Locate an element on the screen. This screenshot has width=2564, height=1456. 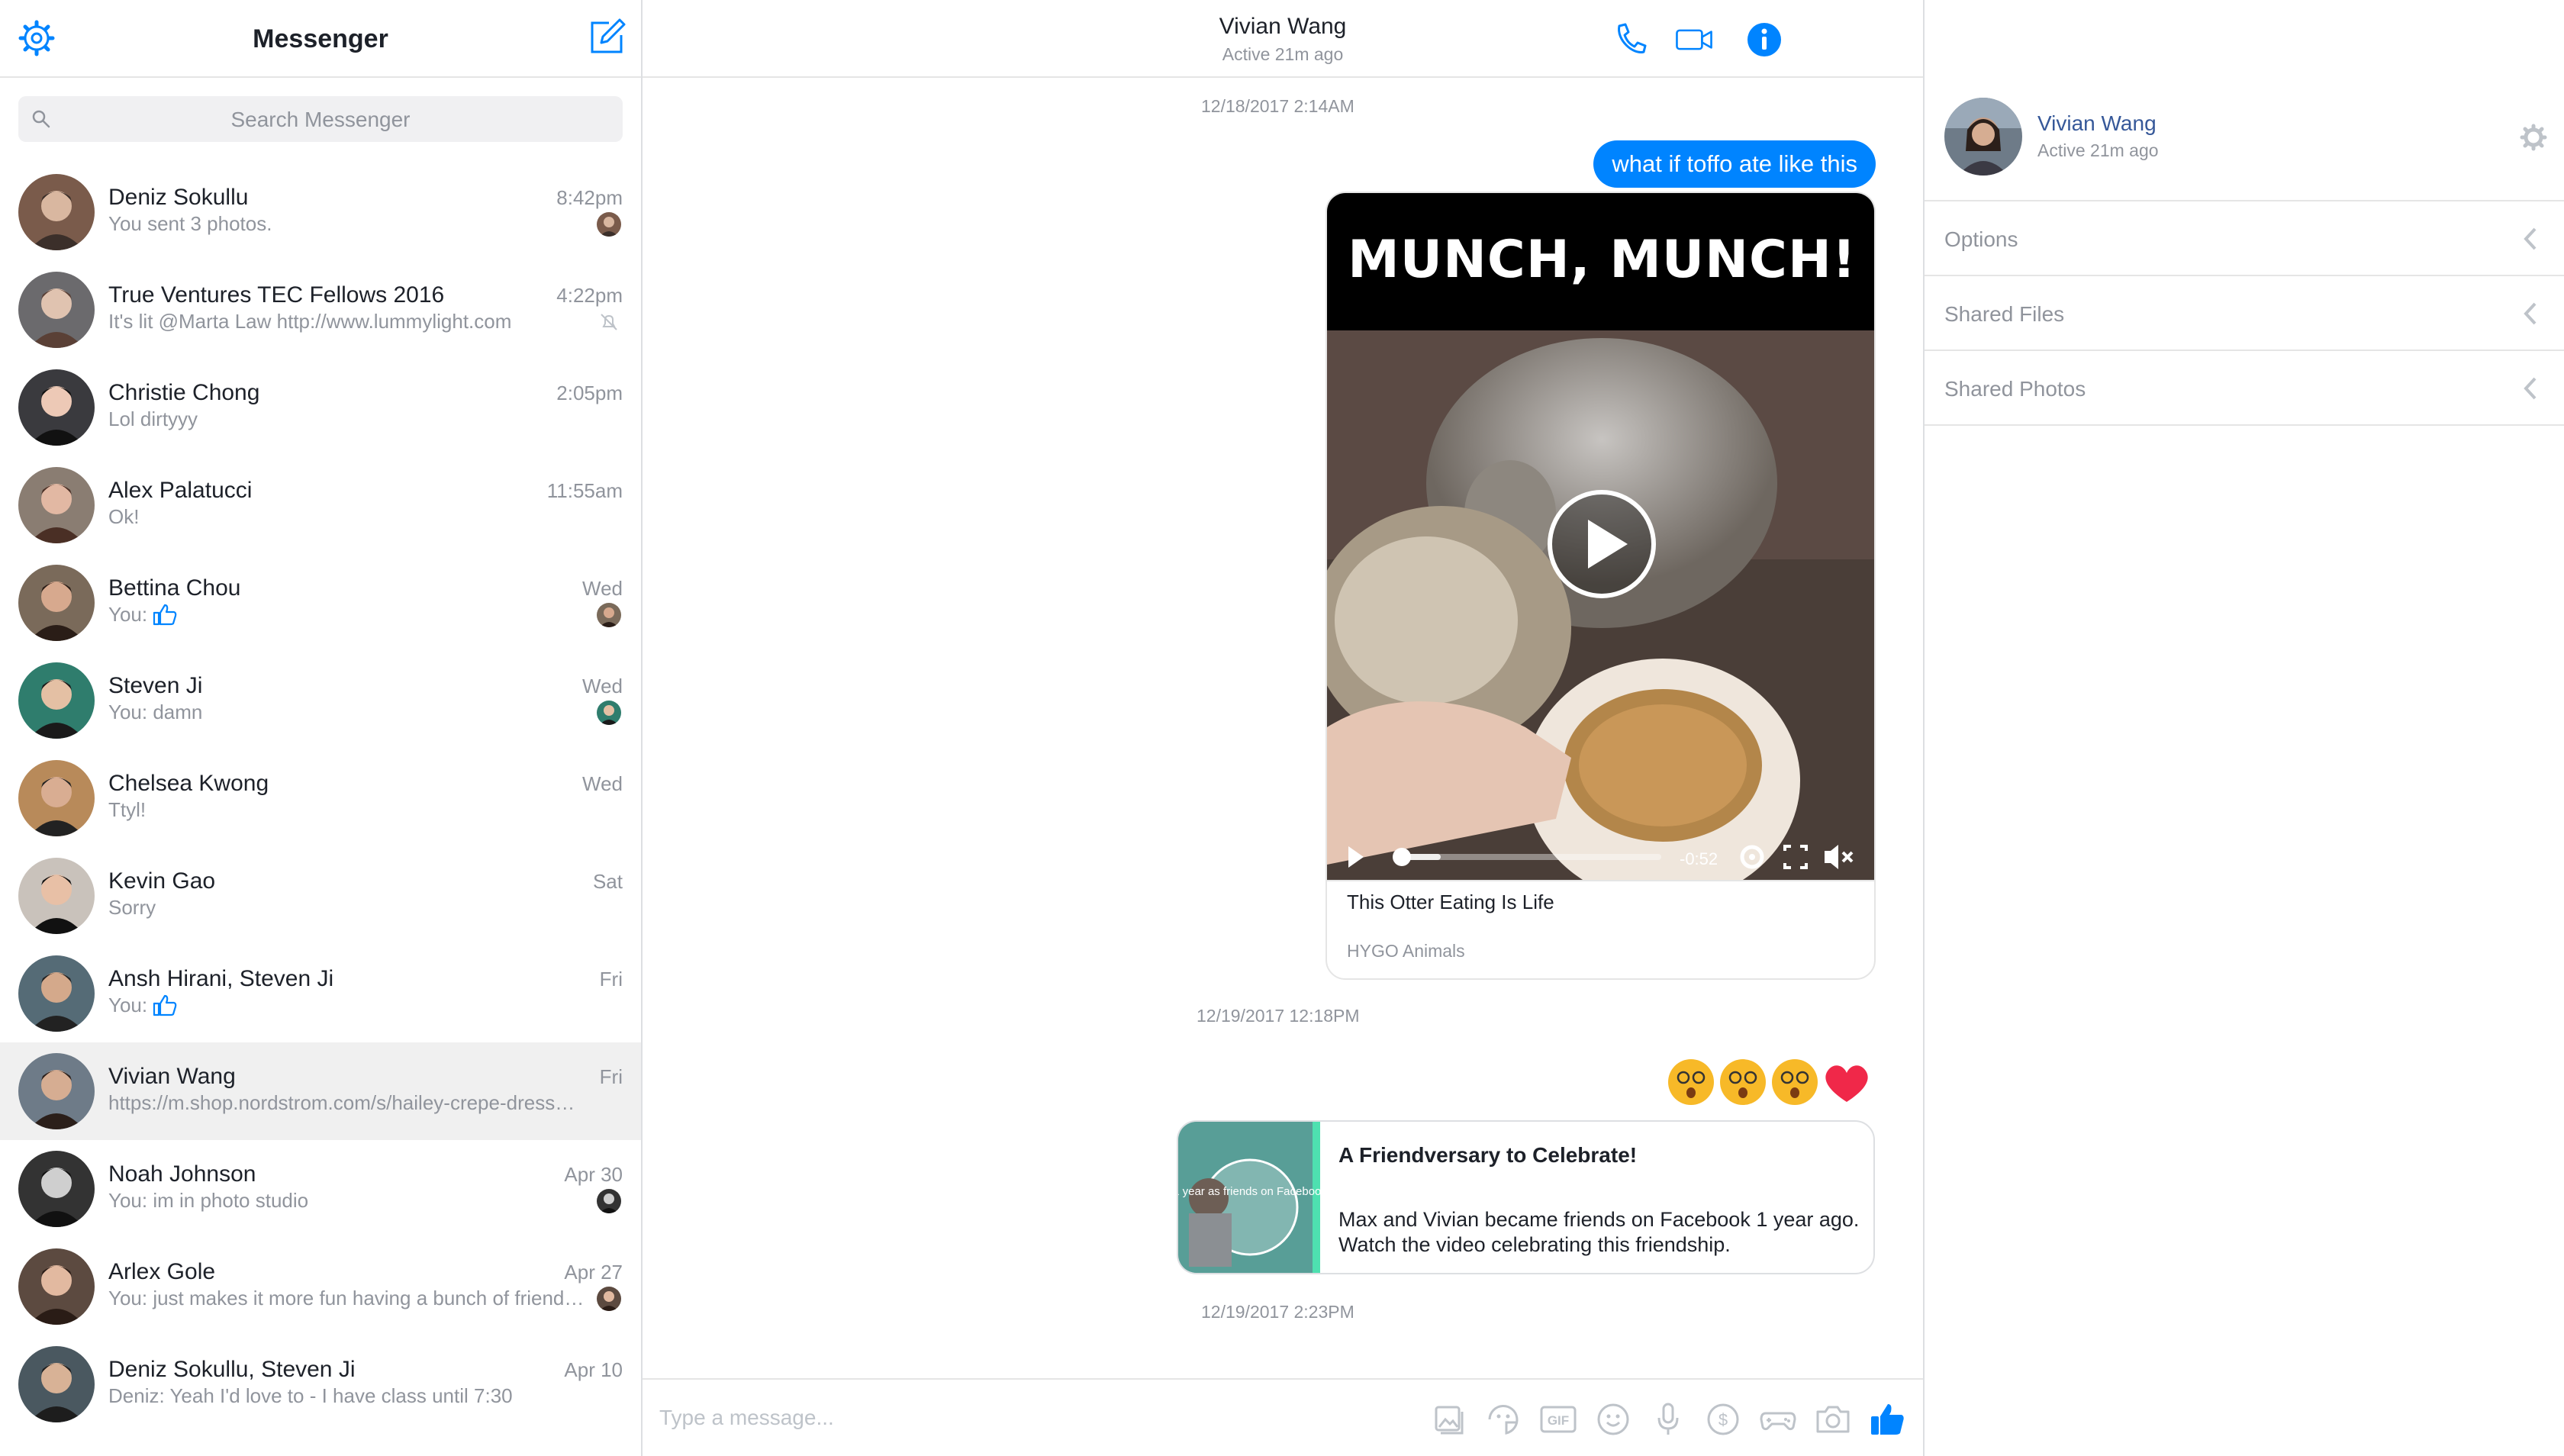
conversation-name: Deniz Sokullu, Steven Ji is located at coordinates (232, 1369).